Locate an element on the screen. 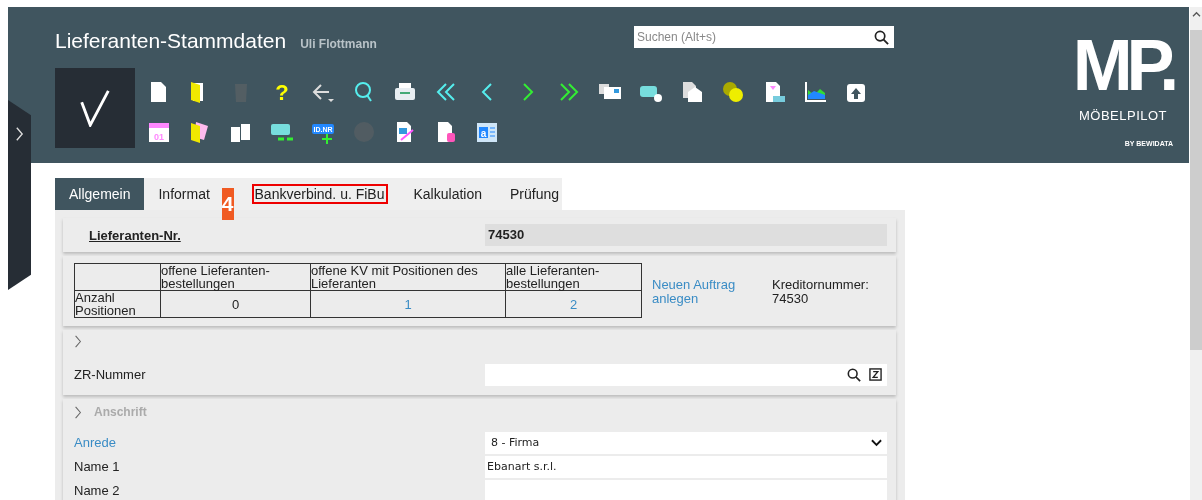 The width and height of the screenshot is (1202, 500). scrollbar-thumb is located at coordinates (1196, 190).